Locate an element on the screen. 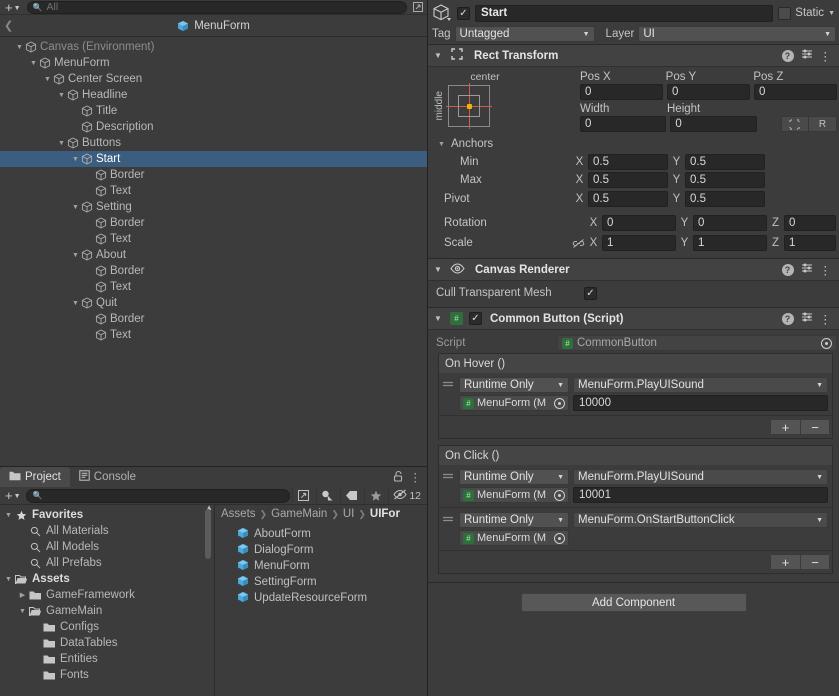  anchor-preset-button is located at coordinates (469, 106).